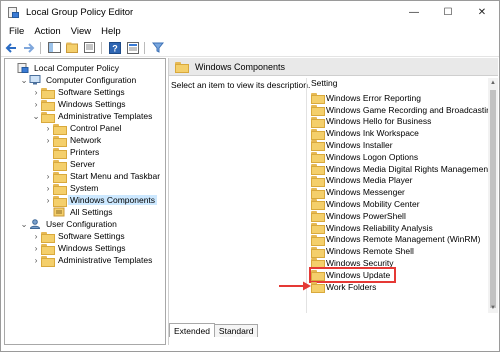 The image size is (500, 352). Describe the element at coordinates (372, 133) in the screenshot. I see `settings-list-item-label: Windows Ink Workspace` at that location.